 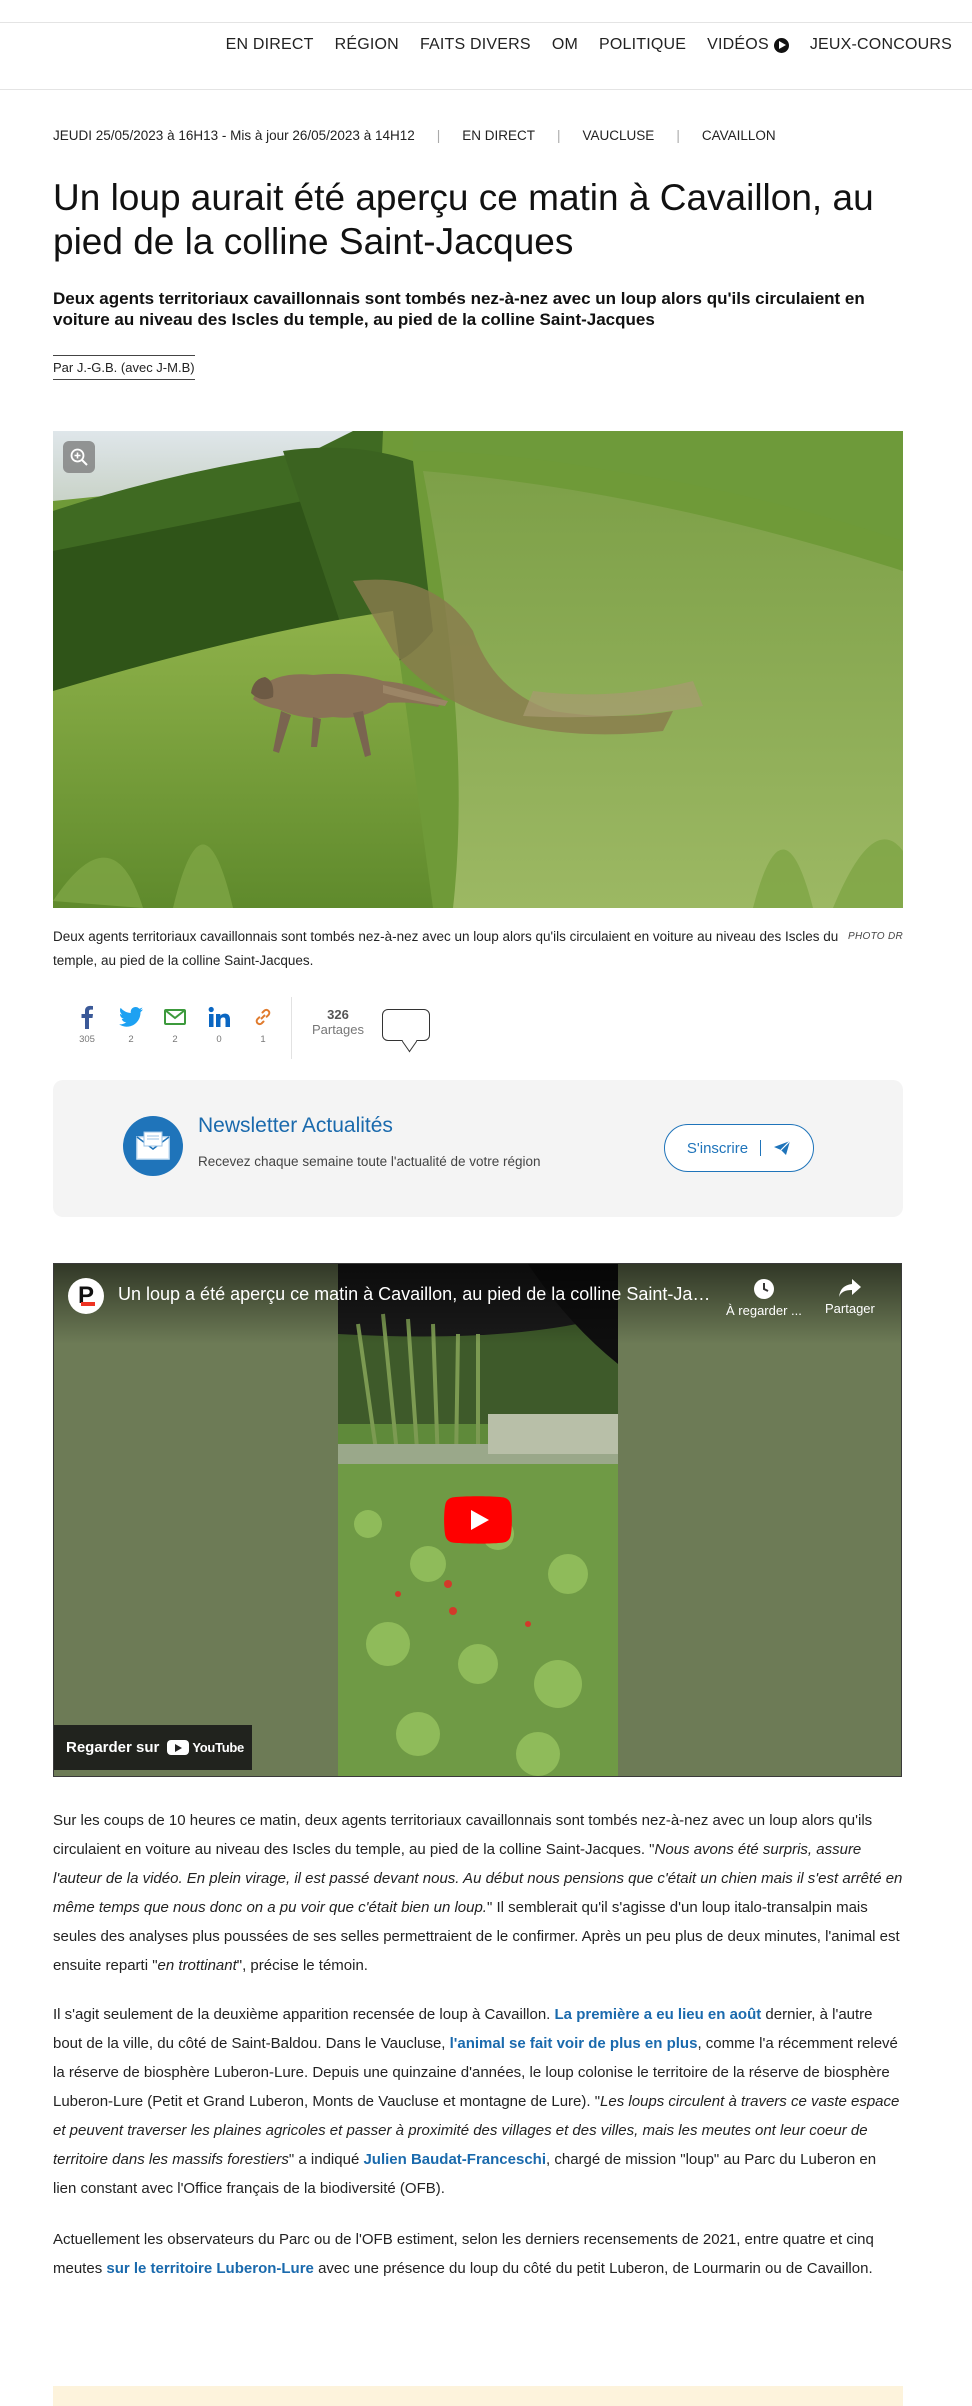 What do you see at coordinates (849, 1288) in the screenshot?
I see `share-arrow-icon` at bounding box center [849, 1288].